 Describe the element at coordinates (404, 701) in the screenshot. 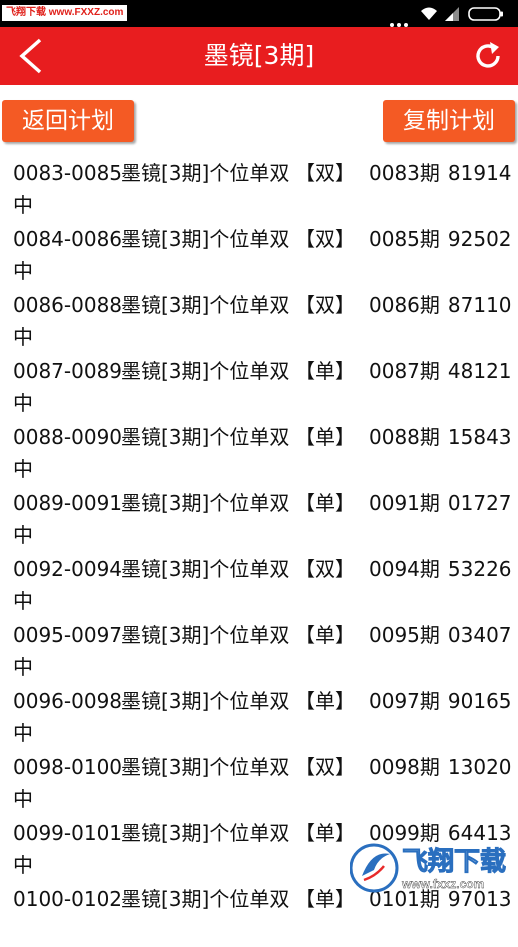

I see `record-issue: 0097期` at that location.